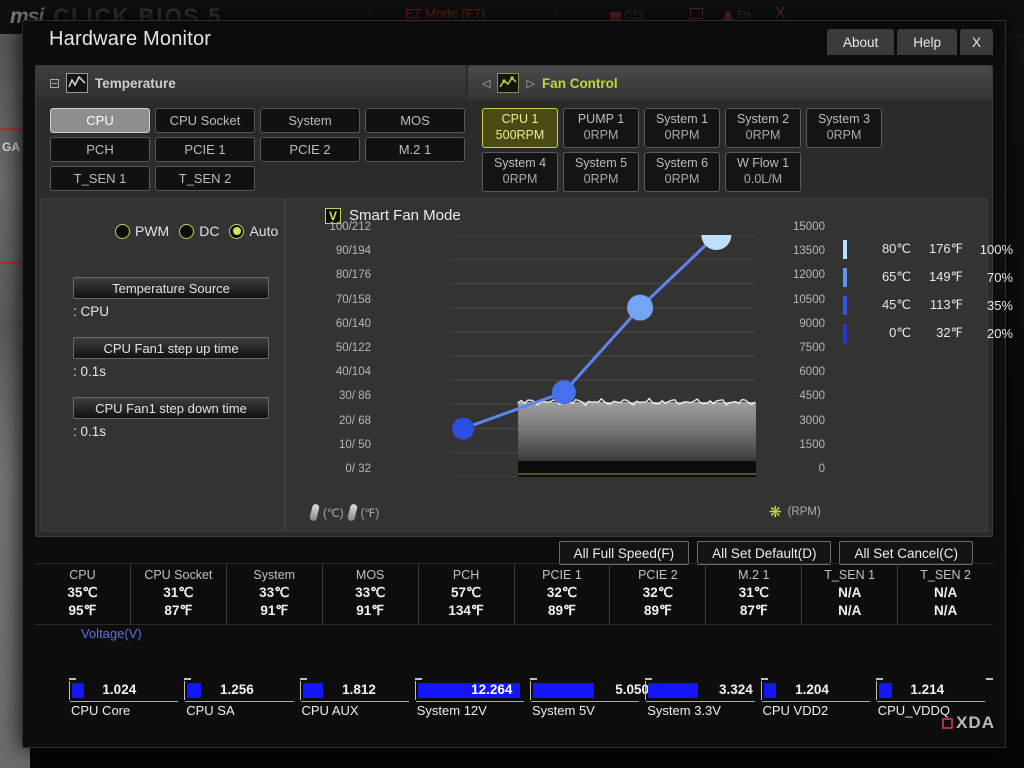  I want to click on voltage-bar-fill, so click(673, 690).